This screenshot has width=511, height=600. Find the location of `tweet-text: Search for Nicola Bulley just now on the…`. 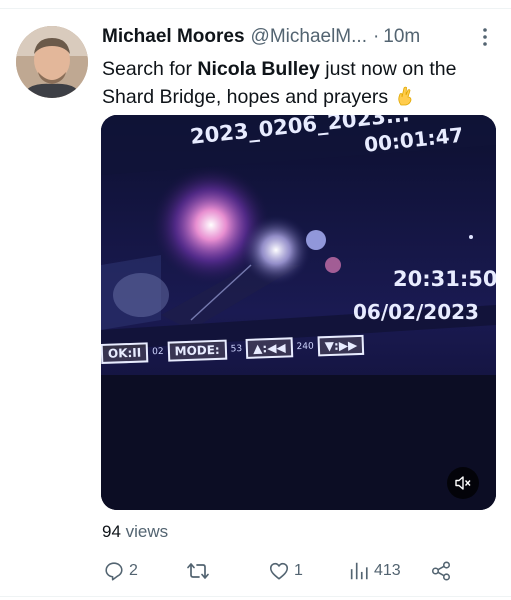

tweet-text: Search for Nicola Bulley just now on the… is located at coordinates (302, 83).